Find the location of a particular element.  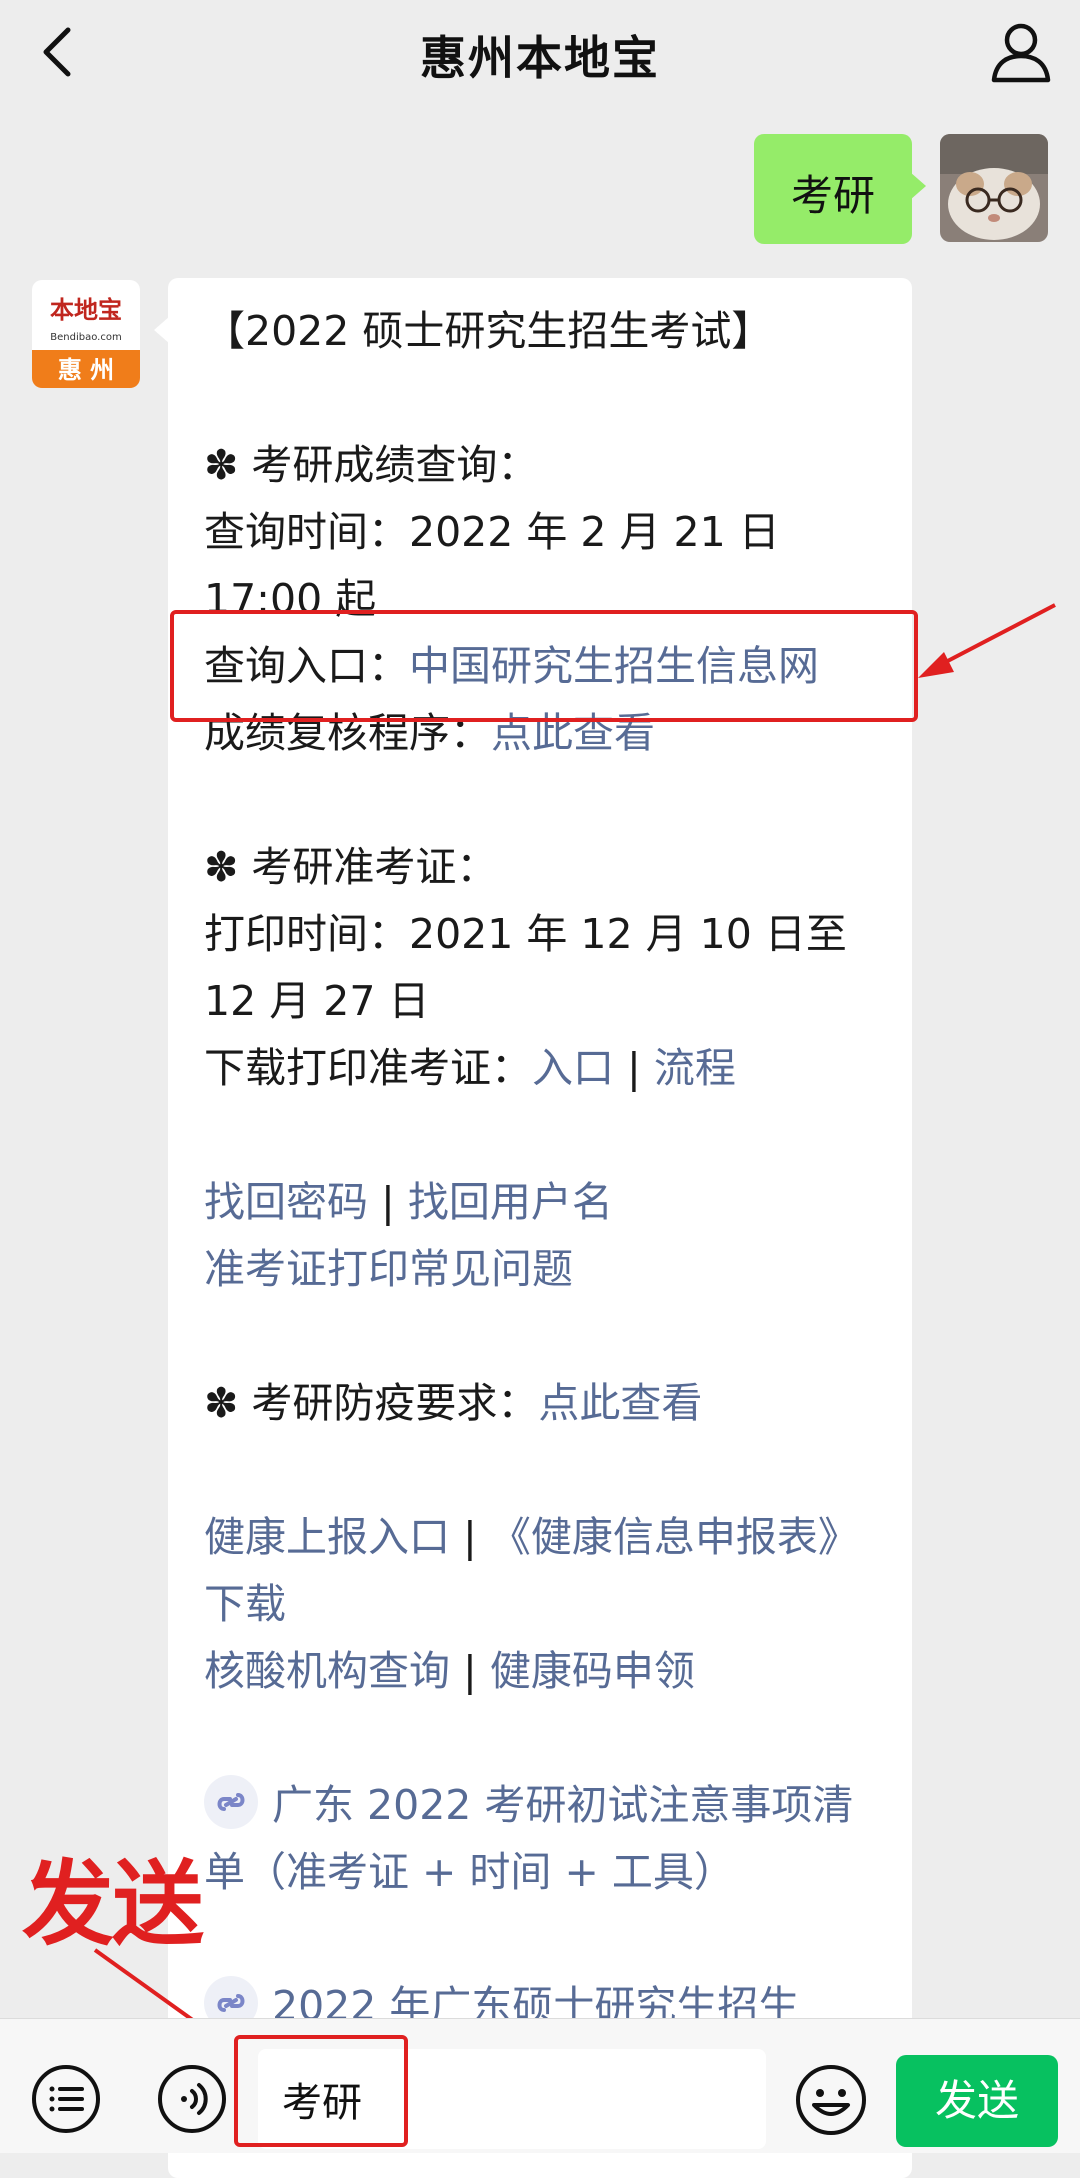

annotation-arrow-down is located at coordinates (162, 1998).